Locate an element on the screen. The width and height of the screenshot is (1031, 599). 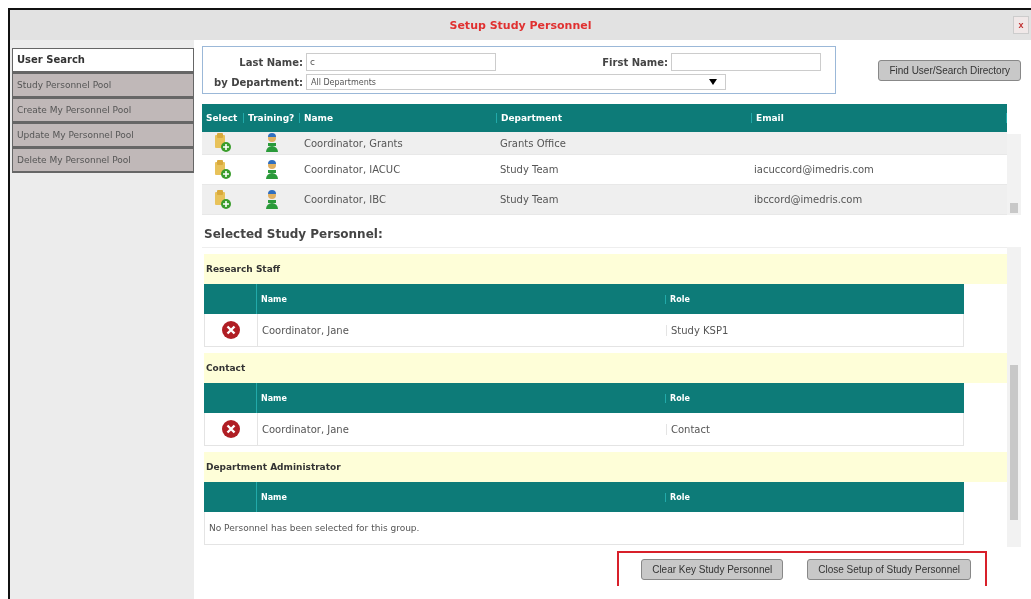
table-cell-text: Coordinator, IACUC is located at coordinates (352, 169).